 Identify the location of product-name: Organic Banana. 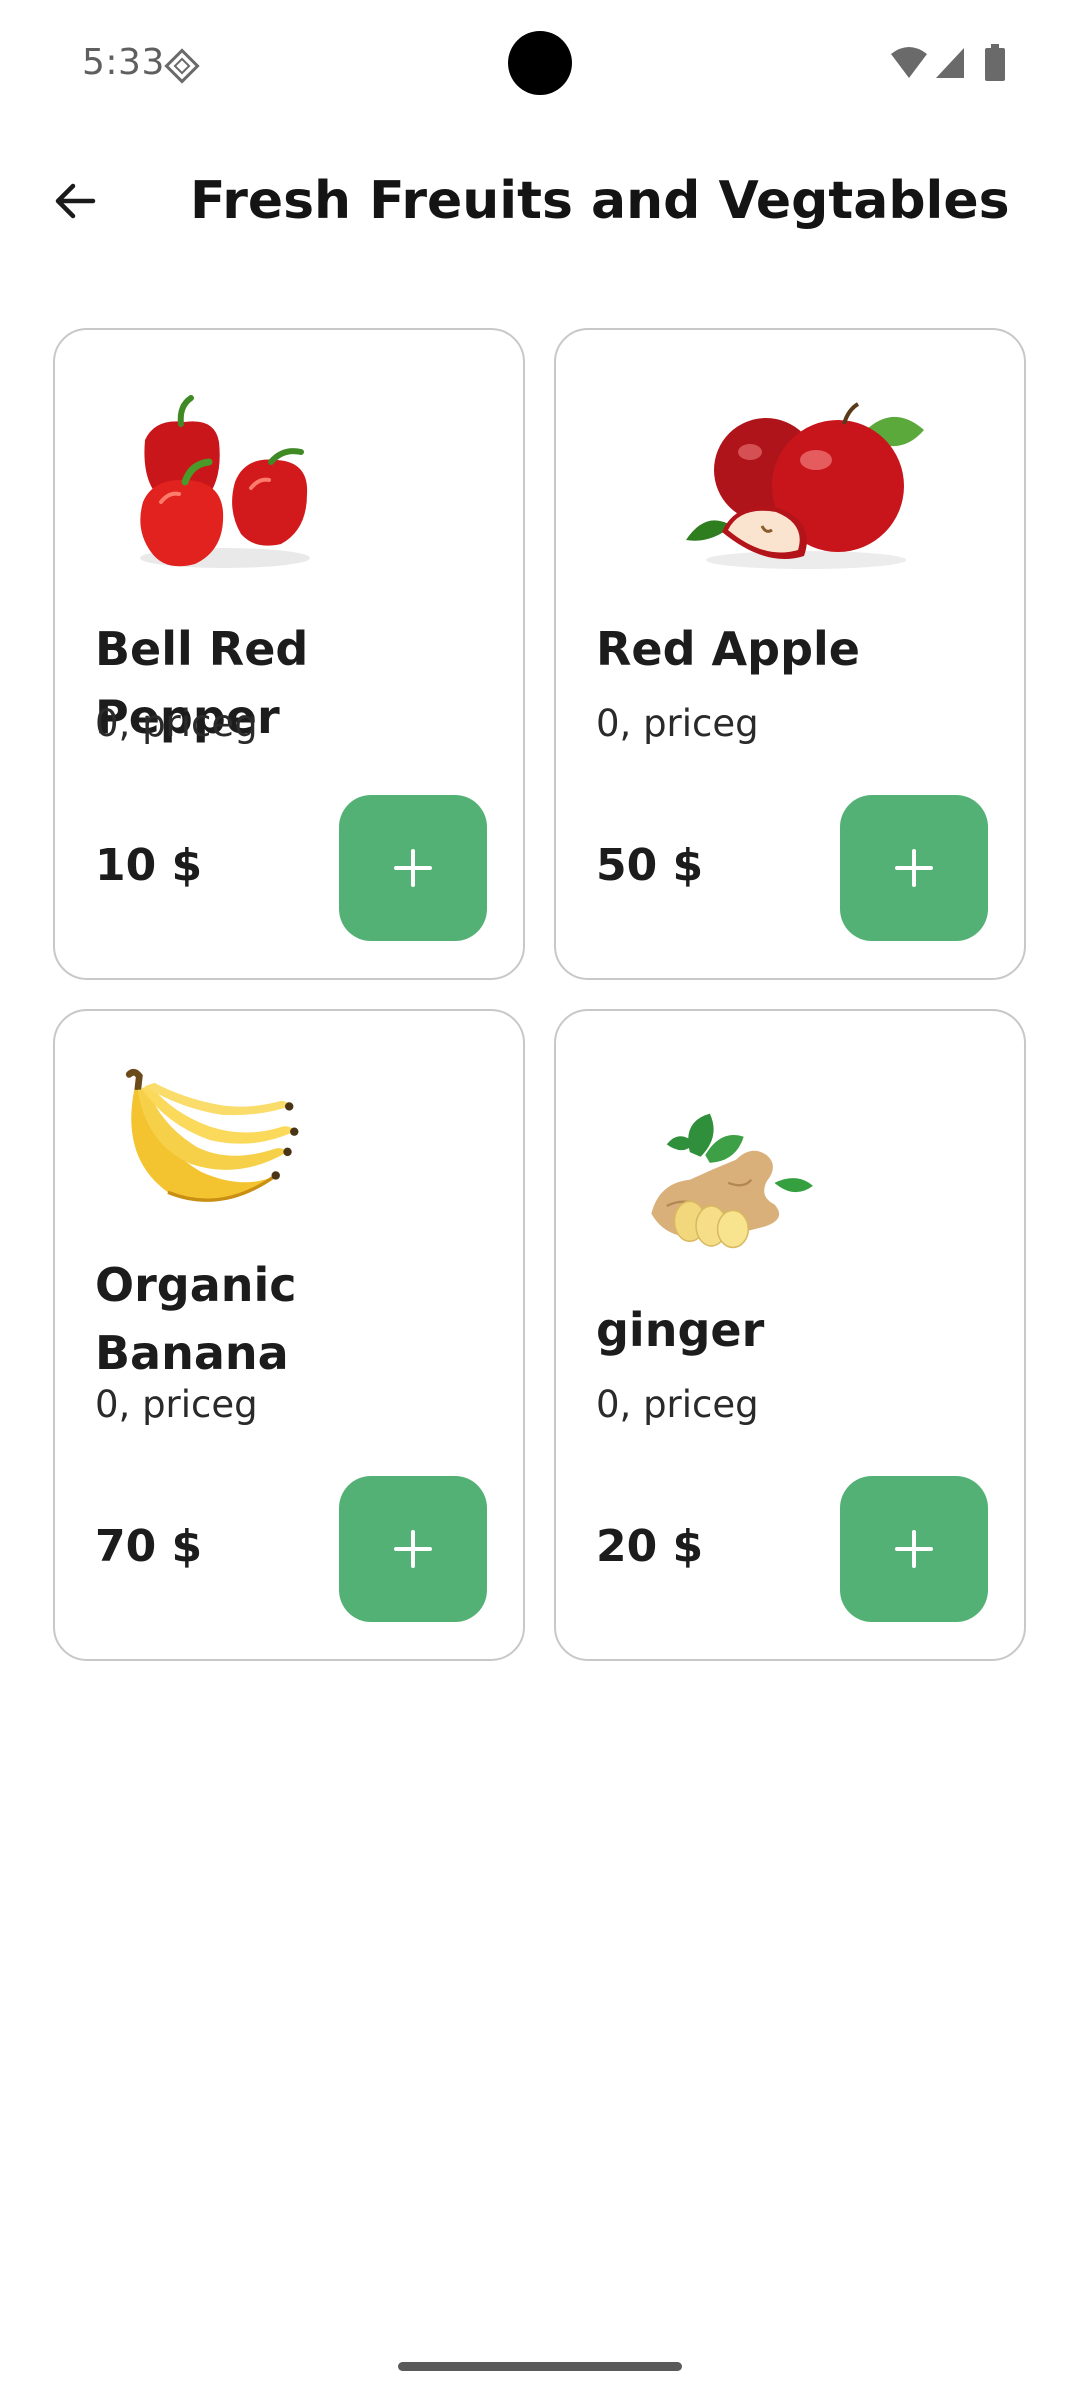
(196, 1319).